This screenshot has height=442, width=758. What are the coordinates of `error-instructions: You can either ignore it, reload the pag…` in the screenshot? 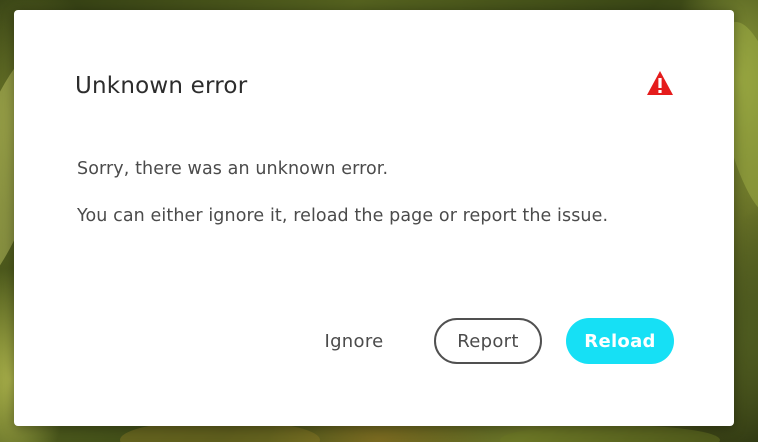 It's located at (343, 216).